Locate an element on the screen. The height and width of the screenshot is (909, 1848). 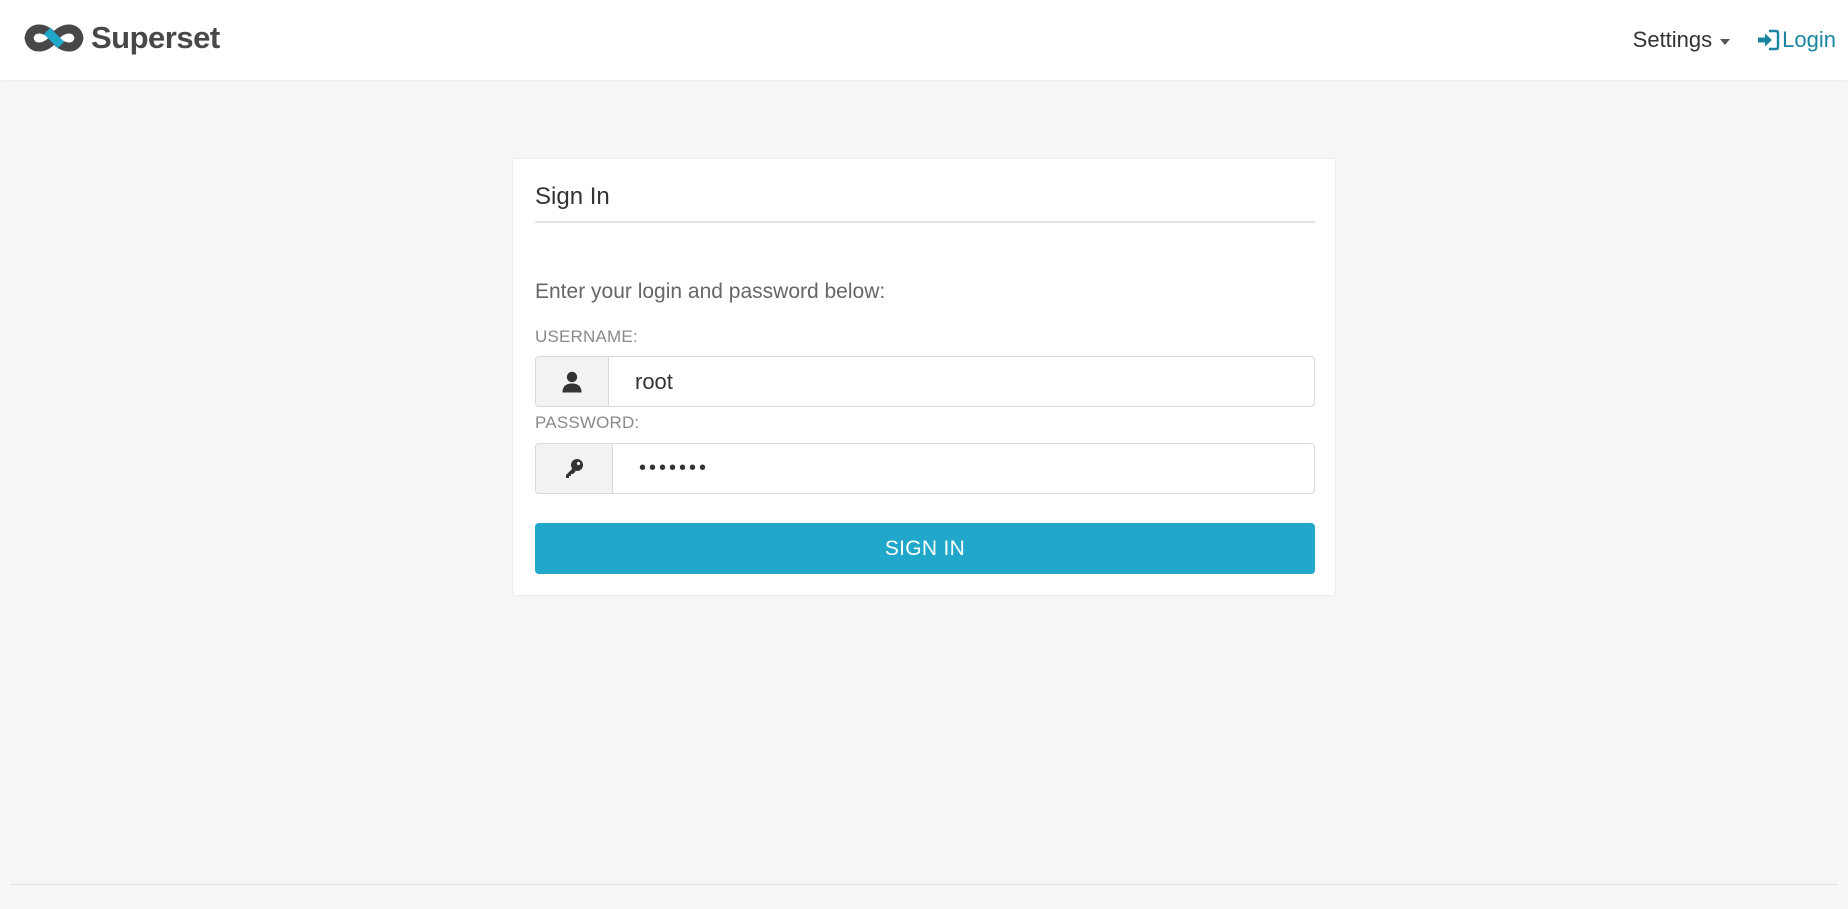
password-addon is located at coordinates (574, 468).